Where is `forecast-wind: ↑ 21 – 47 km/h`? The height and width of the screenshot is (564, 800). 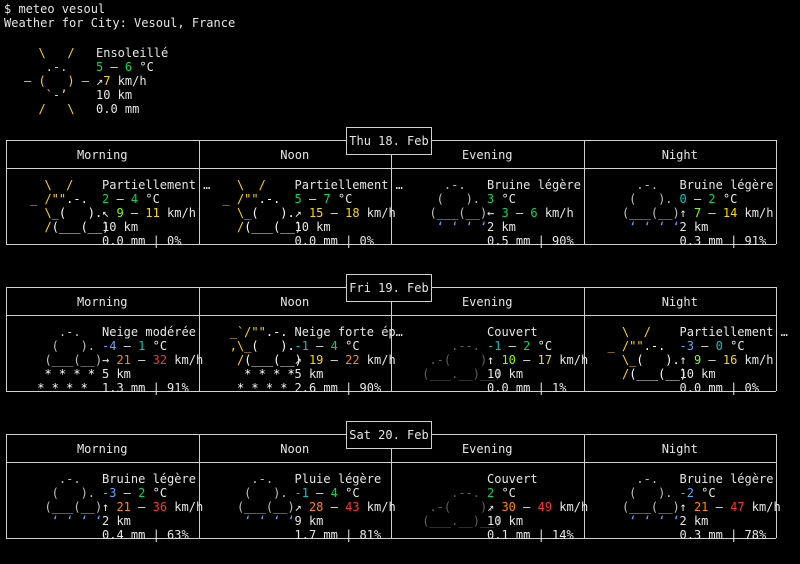 forecast-wind: ↑ 21 – 47 km/h is located at coordinates (730, 507).